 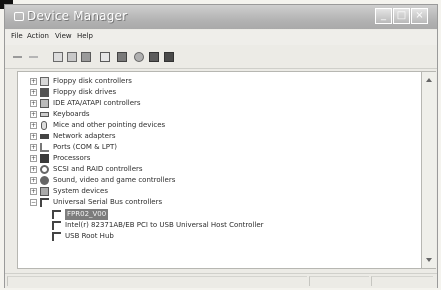 I want to click on help-icon, so click(x=105, y=57).